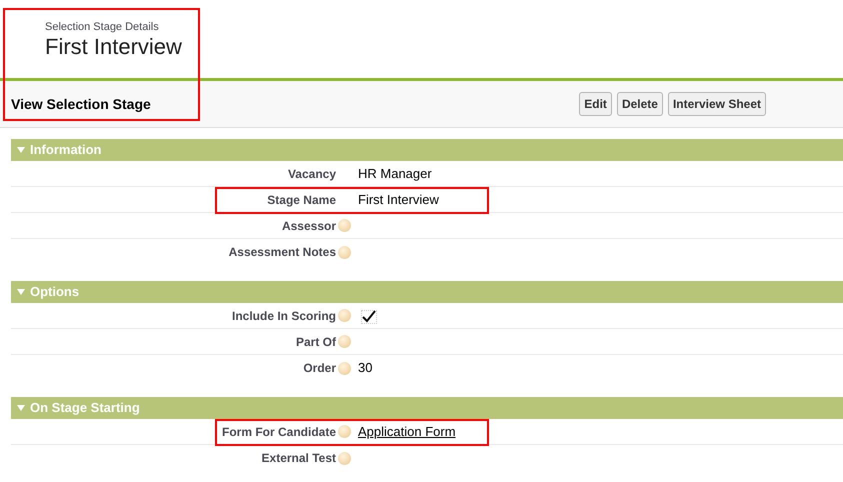 The height and width of the screenshot is (482, 843). What do you see at coordinates (66, 150) in the screenshot?
I see `section-title: Information` at bounding box center [66, 150].